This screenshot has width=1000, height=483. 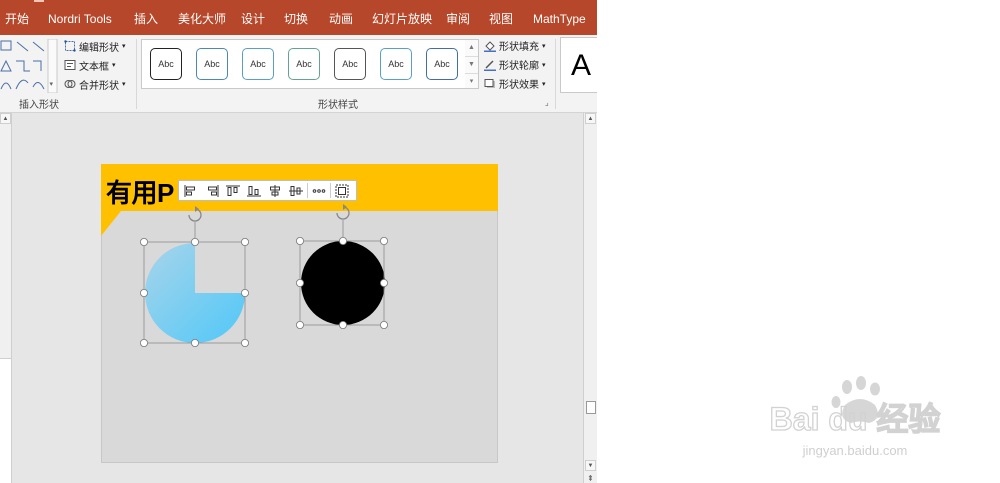 What do you see at coordinates (38, 86) in the screenshot?
I see `freeform-shape-icon` at bounding box center [38, 86].